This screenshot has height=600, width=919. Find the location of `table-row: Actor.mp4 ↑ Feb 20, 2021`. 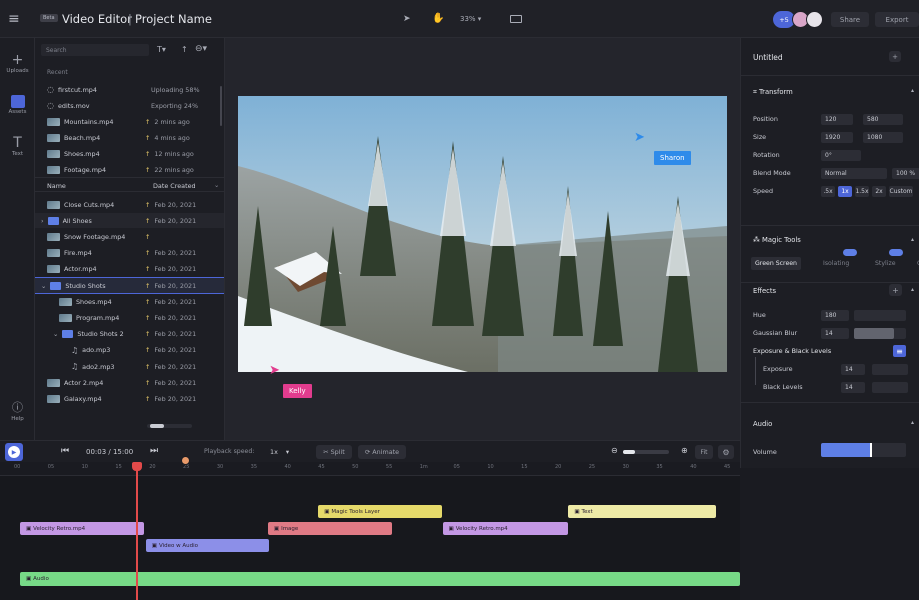

table-row: Actor.mp4 ↑ Feb 20, 2021 is located at coordinates (129, 269).